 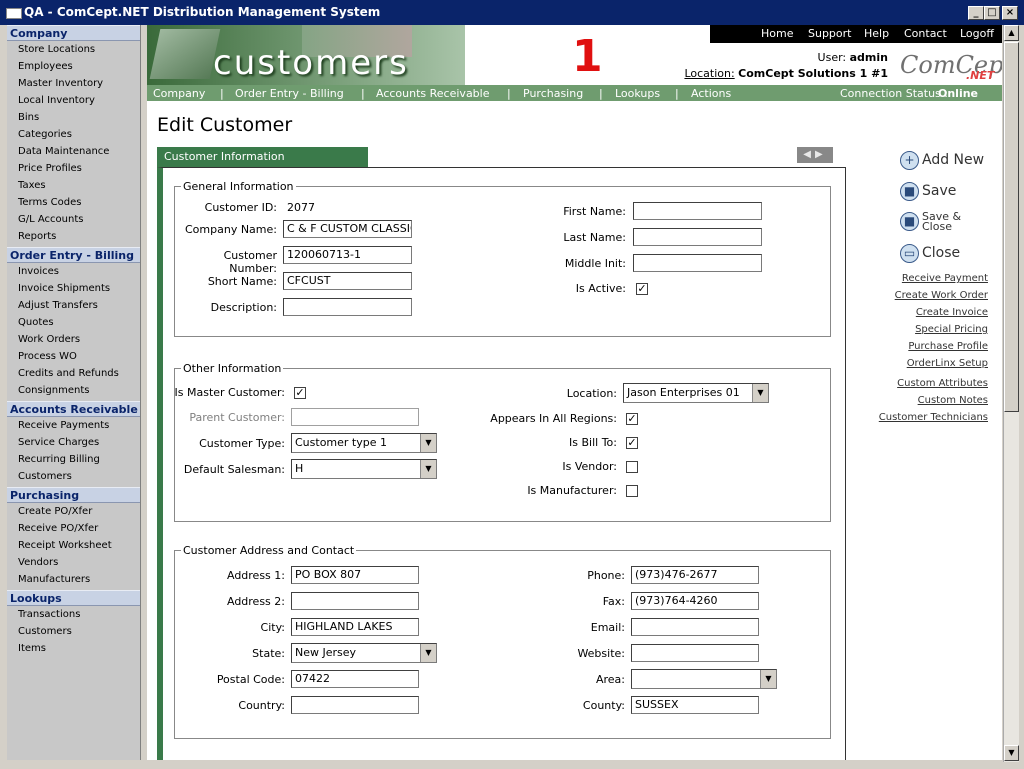 I want to click on main-nav-company: Company, so click(x=179, y=93).